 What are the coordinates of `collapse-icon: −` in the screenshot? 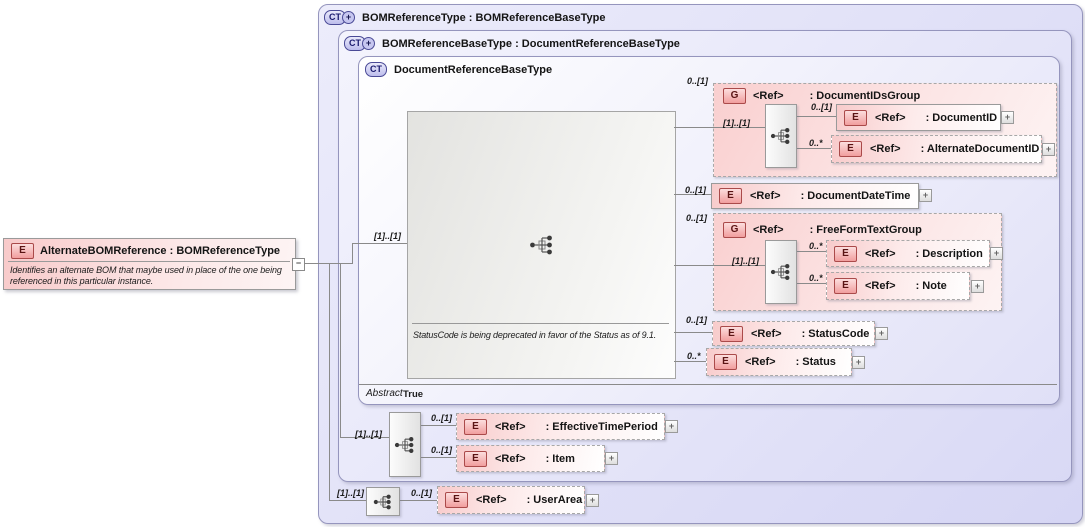 It's located at (298, 264).